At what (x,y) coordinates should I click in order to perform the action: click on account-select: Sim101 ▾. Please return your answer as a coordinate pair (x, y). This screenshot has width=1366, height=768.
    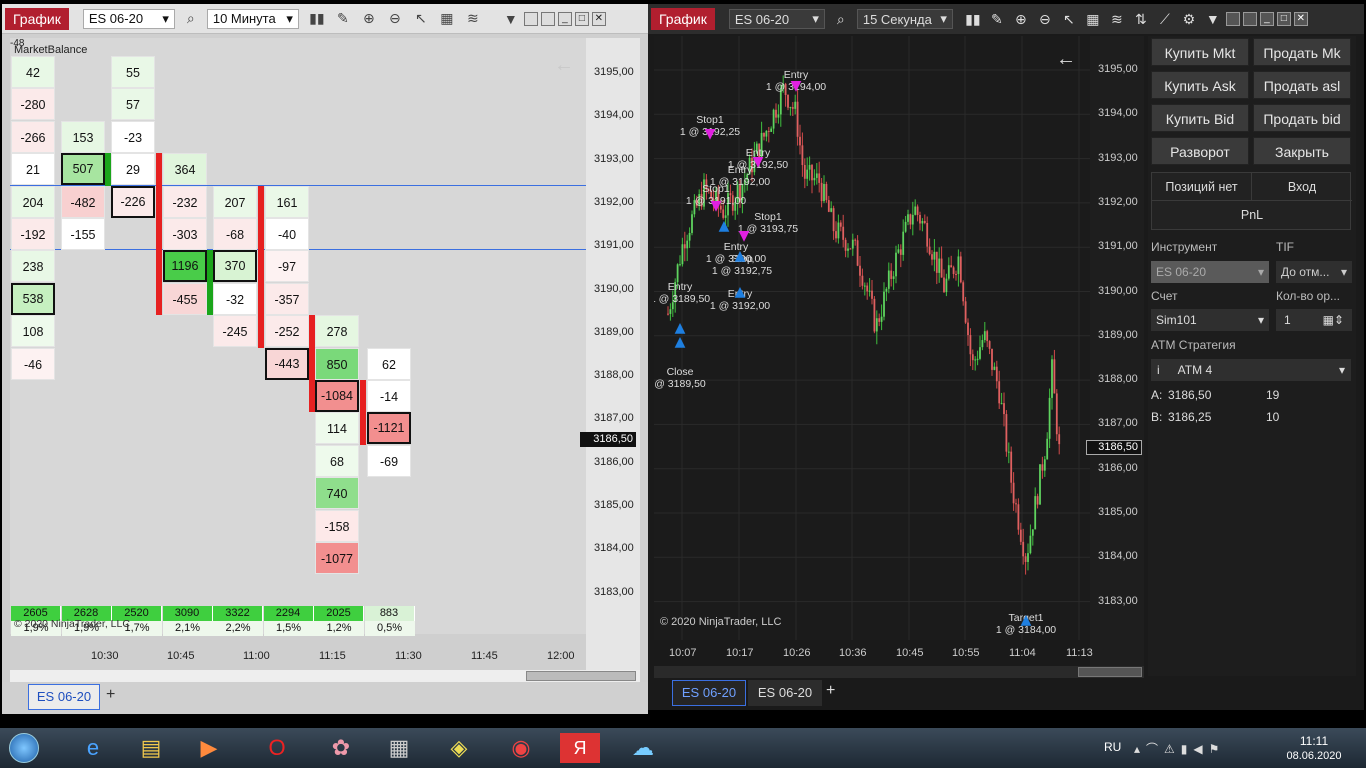
    Looking at the image, I should click on (1210, 320).